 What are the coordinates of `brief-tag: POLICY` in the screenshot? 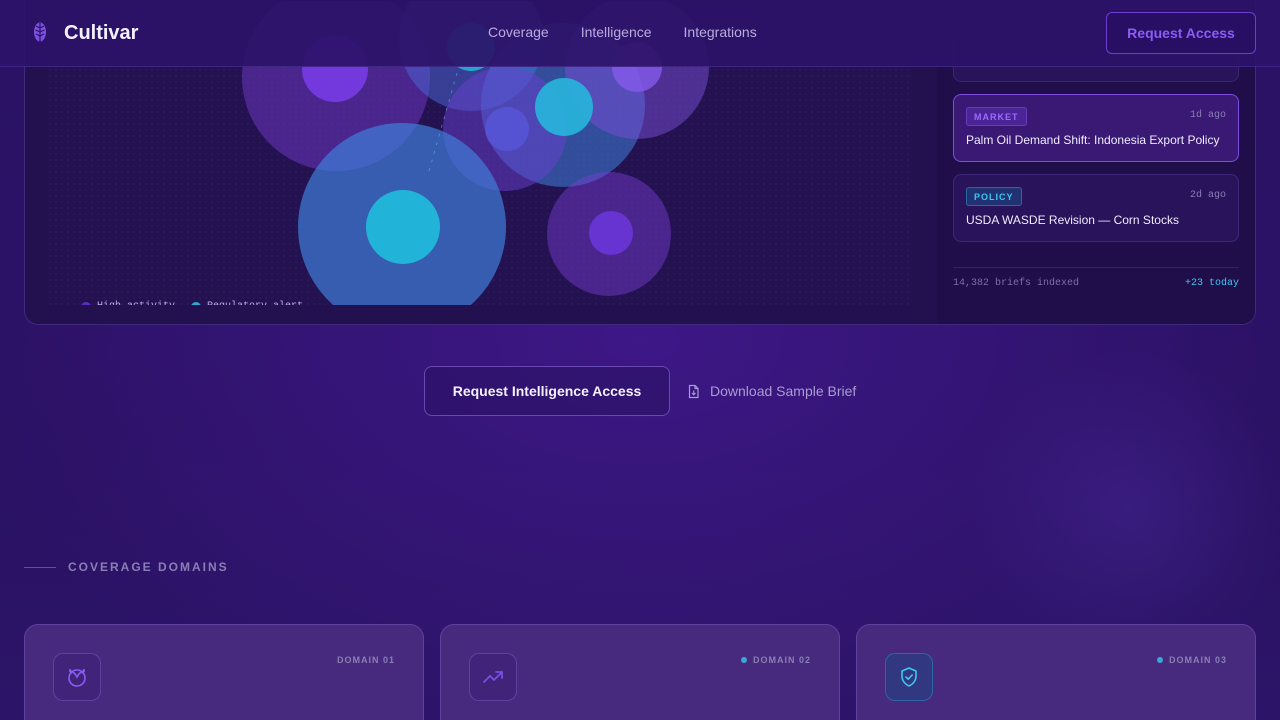 It's located at (994, 196).